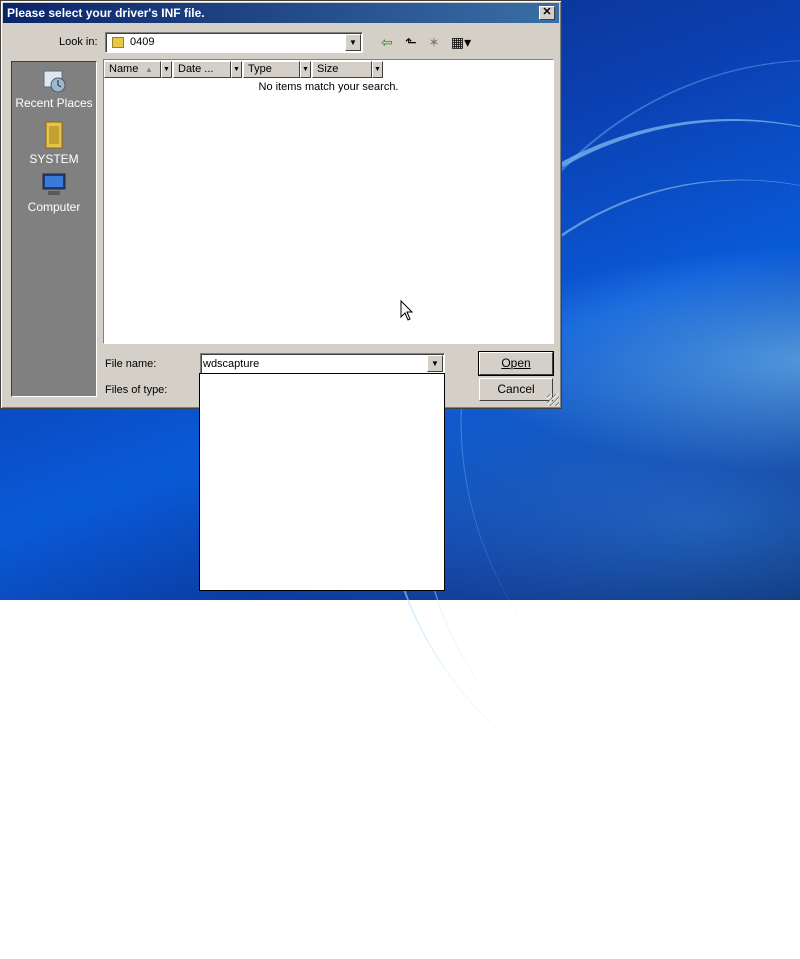  What do you see at coordinates (54, 81) in the screenshot?
I see `recent-places-icon` at bounding box center [54, 81].